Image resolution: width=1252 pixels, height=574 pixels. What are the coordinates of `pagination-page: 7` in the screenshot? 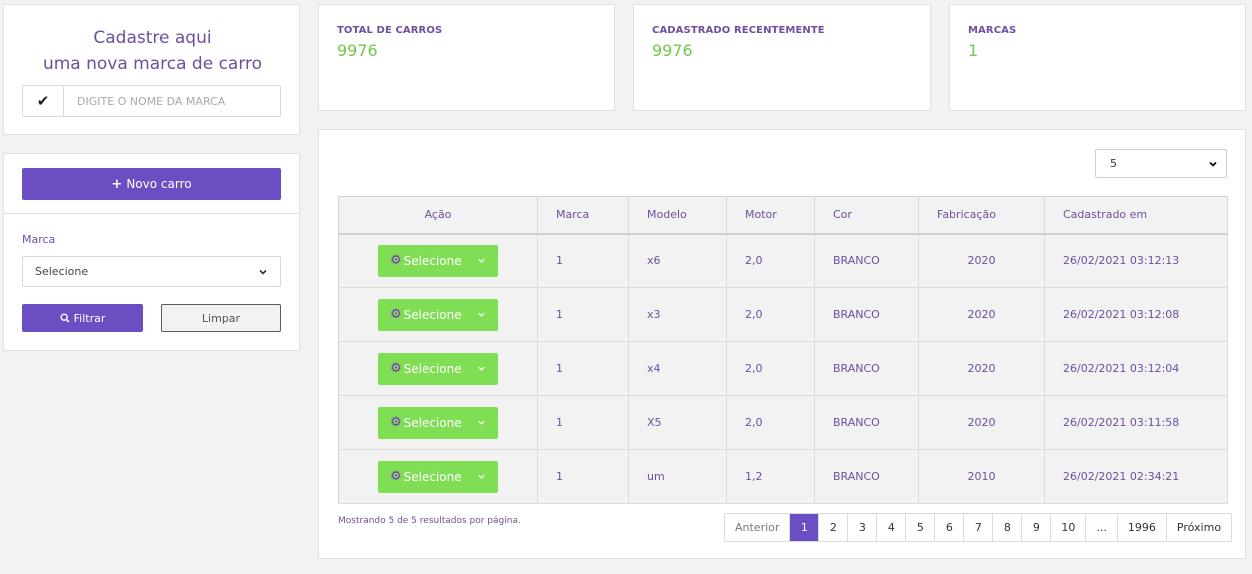 It's located at (979, 527).